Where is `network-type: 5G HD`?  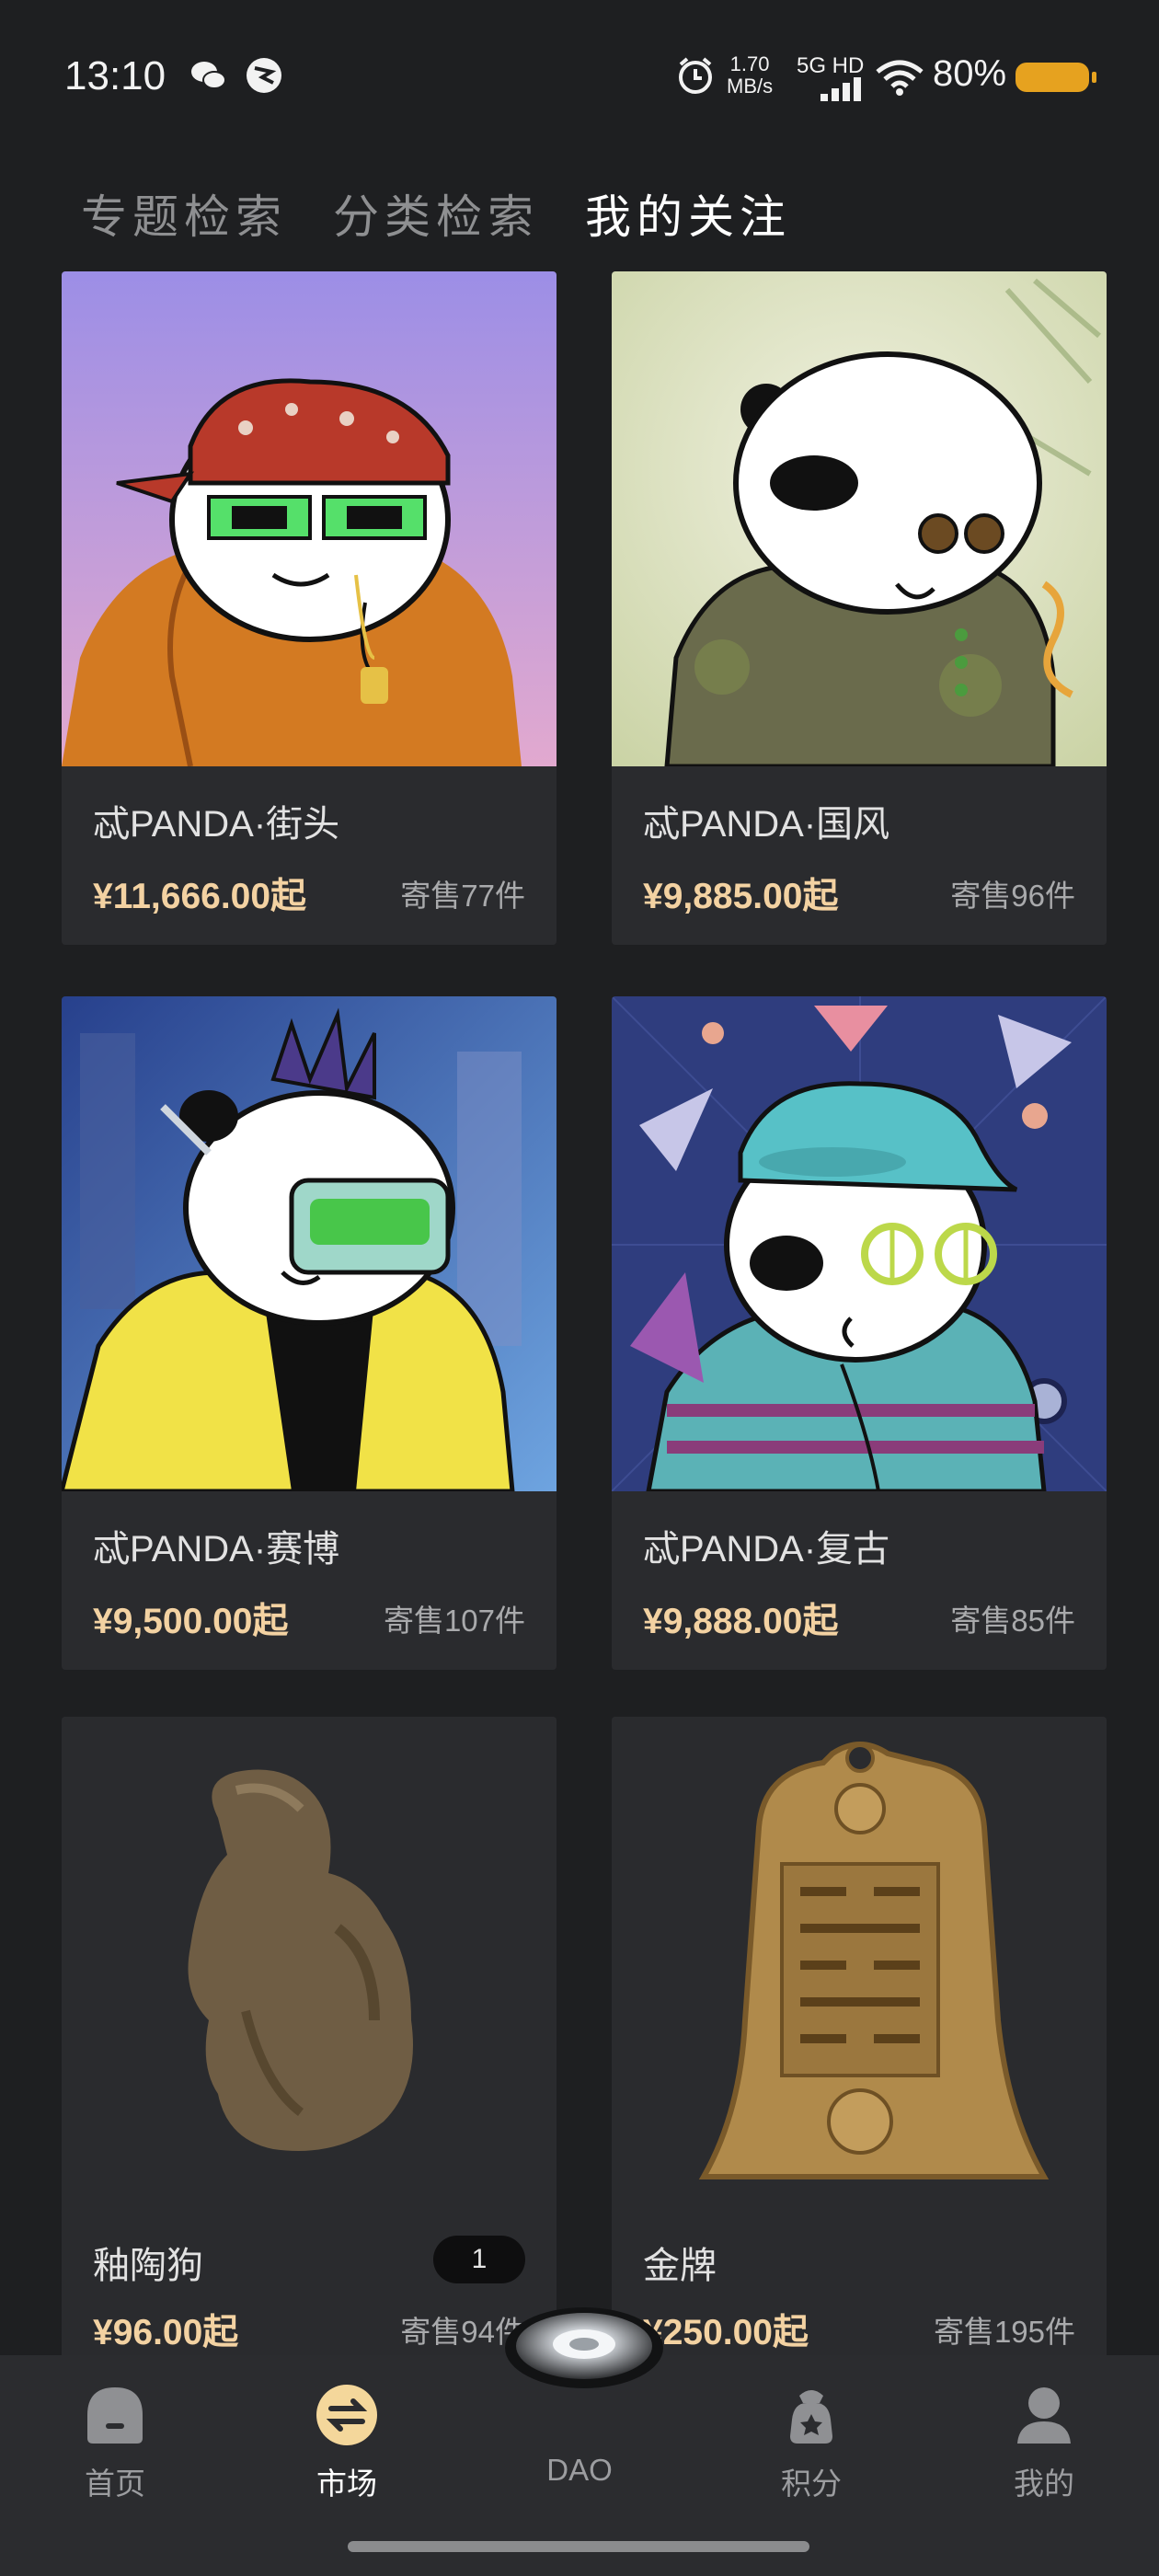 network-type: 5G HD is located at coordinates (831, 65).